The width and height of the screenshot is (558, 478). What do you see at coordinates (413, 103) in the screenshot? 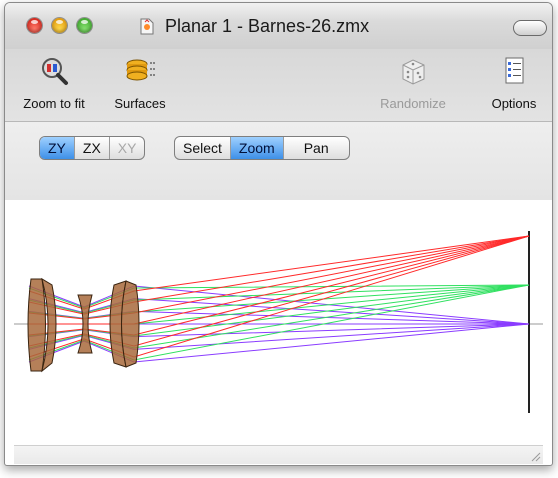
I see `randomize-label: Randomize` at bounding box center [413, 103].